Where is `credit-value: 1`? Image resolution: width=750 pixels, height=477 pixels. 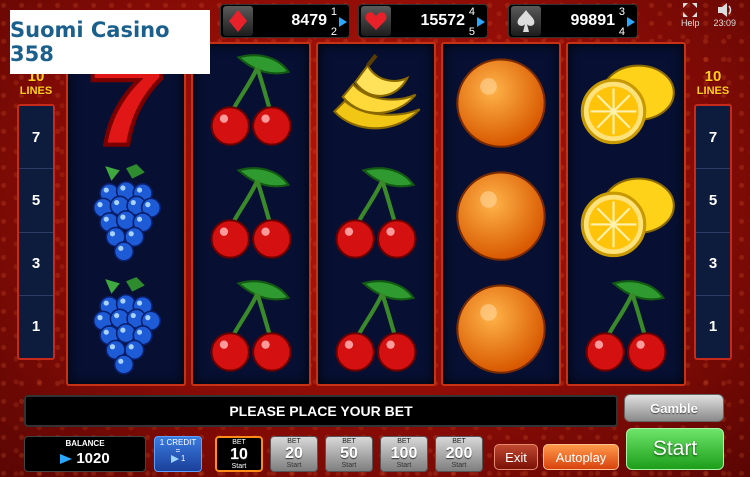
credit-value: 1 is located at coordinates (178, 459).